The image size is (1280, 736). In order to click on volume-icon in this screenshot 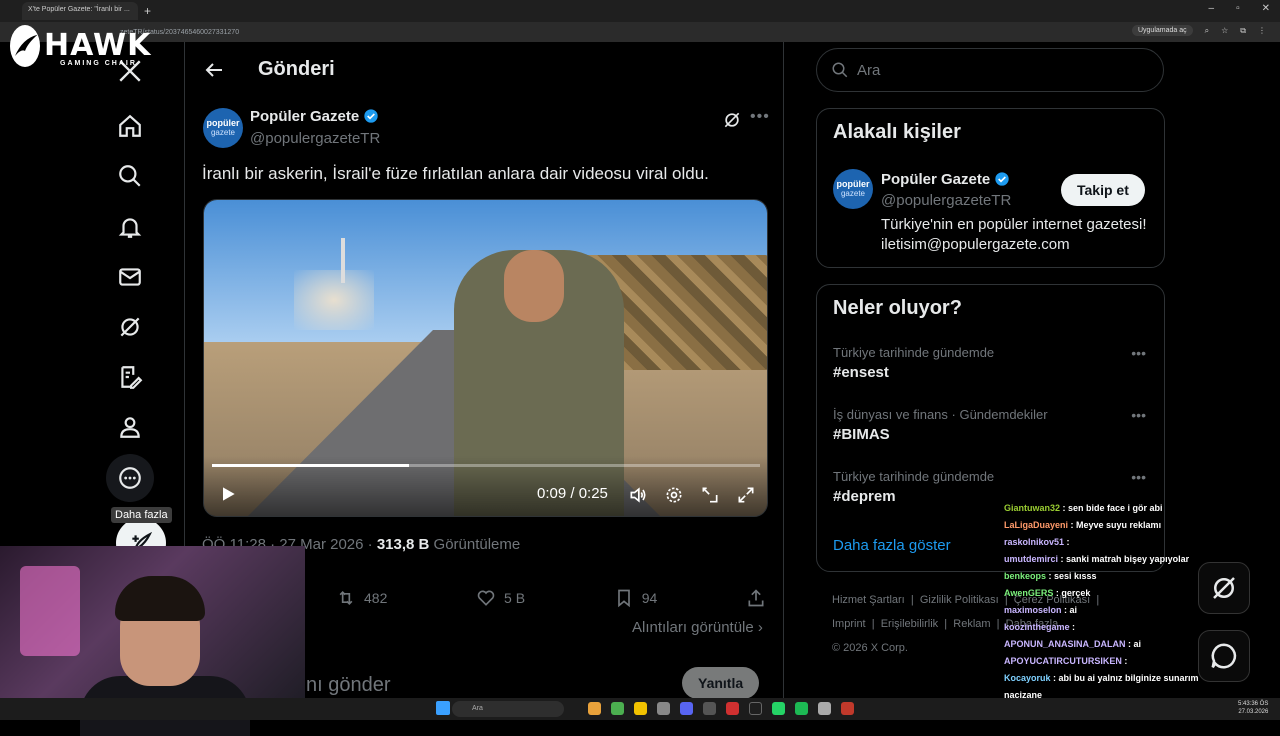, I will do `click(638, 495)`.